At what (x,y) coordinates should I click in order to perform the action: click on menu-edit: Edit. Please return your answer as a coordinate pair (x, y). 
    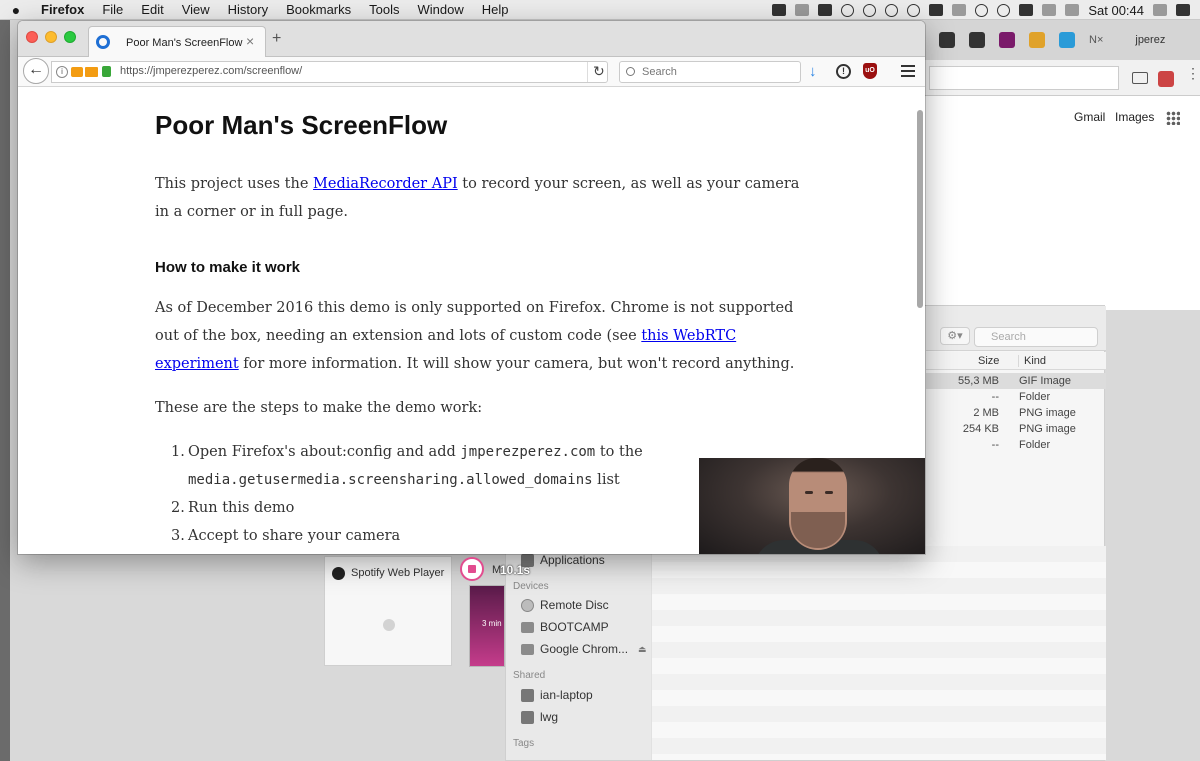
    Looking at the image, I should click on (152, 10).